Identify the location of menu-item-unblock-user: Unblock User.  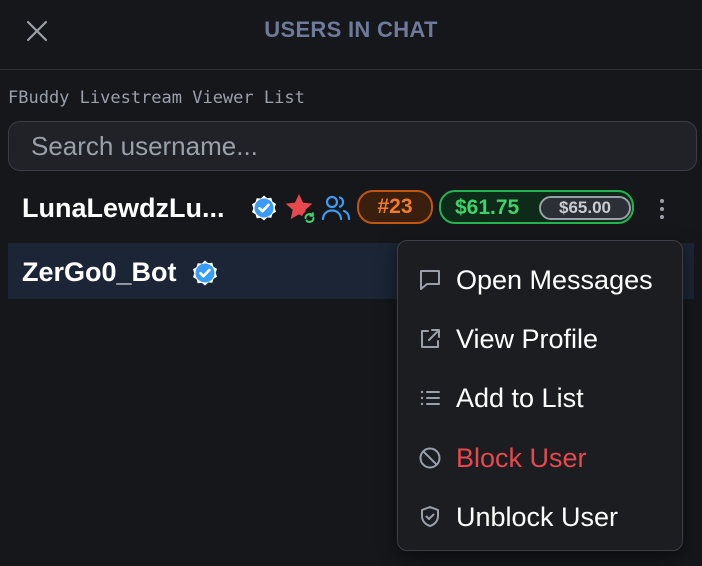
(540, 516).